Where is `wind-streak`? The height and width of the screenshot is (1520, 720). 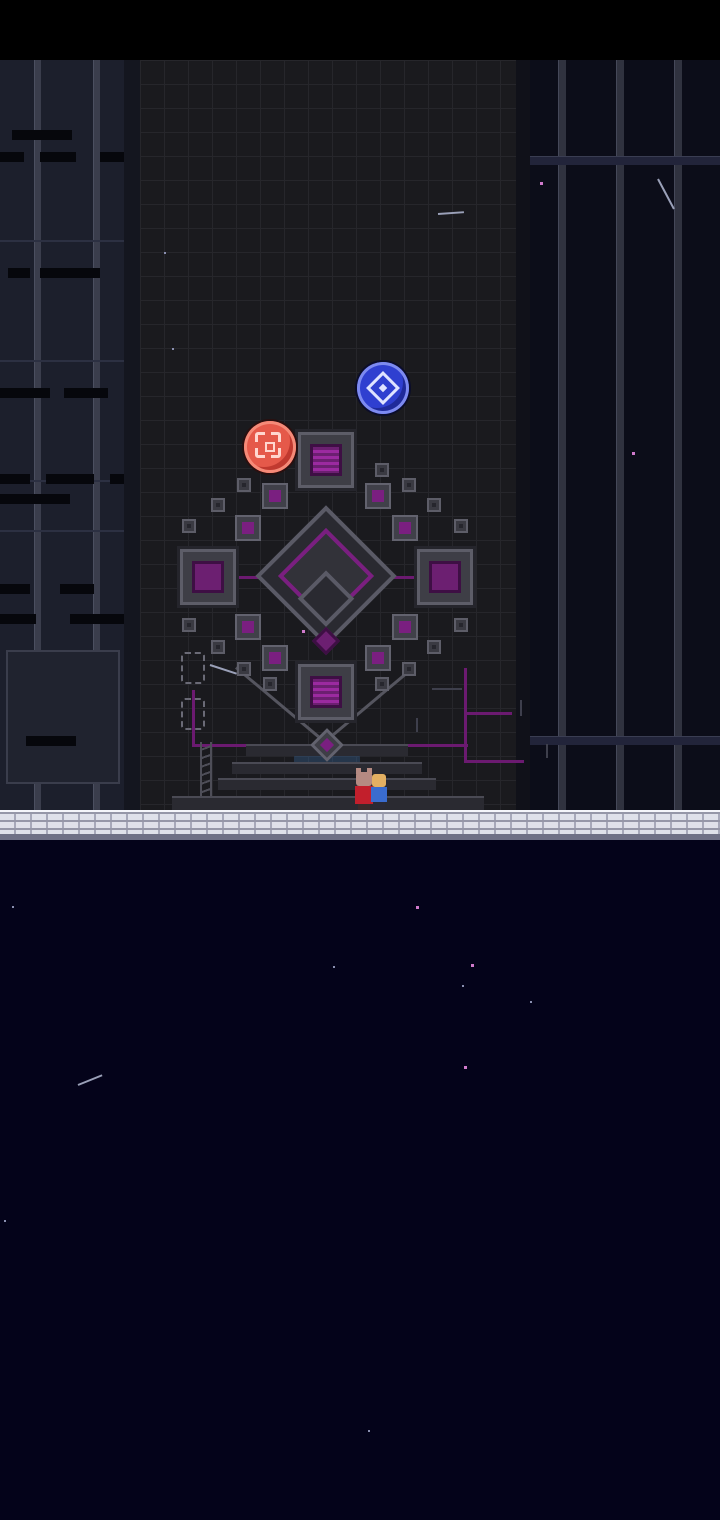 wind-streak is located at coordinates (90, 1080).